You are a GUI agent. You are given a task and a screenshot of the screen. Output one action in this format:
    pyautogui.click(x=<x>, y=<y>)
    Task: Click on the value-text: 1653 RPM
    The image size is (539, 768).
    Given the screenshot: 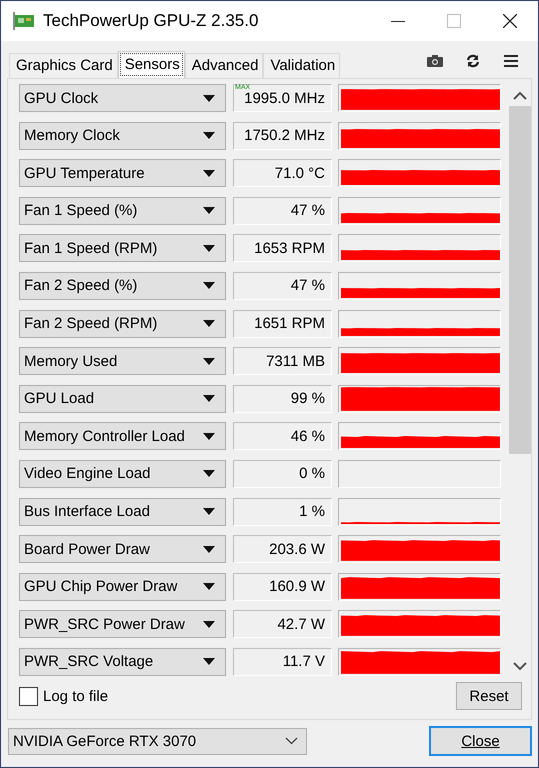 What is the action you would take?
    pyautogui.click(x=289, y=248)
    